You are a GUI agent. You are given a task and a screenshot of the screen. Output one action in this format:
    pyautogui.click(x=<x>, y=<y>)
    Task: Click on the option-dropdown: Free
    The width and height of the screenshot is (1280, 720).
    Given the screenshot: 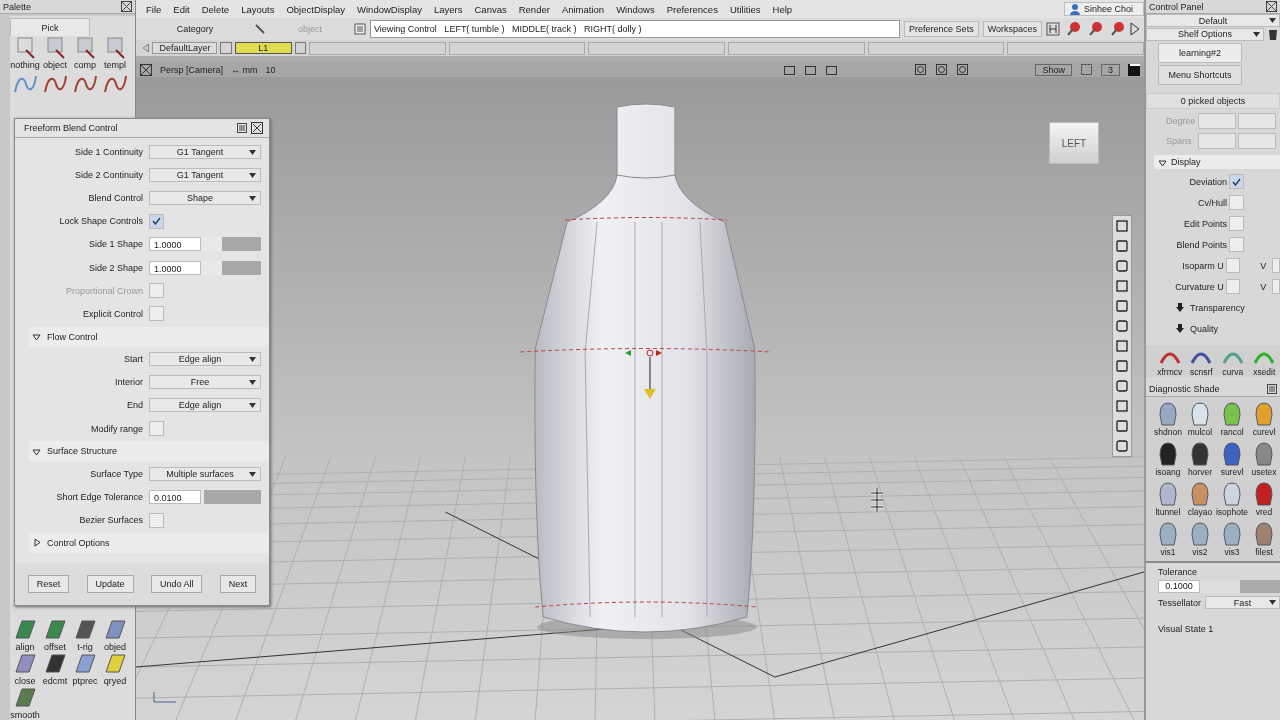 What is the action you would take?
    pyautogui.click(x=205, y=382)
    